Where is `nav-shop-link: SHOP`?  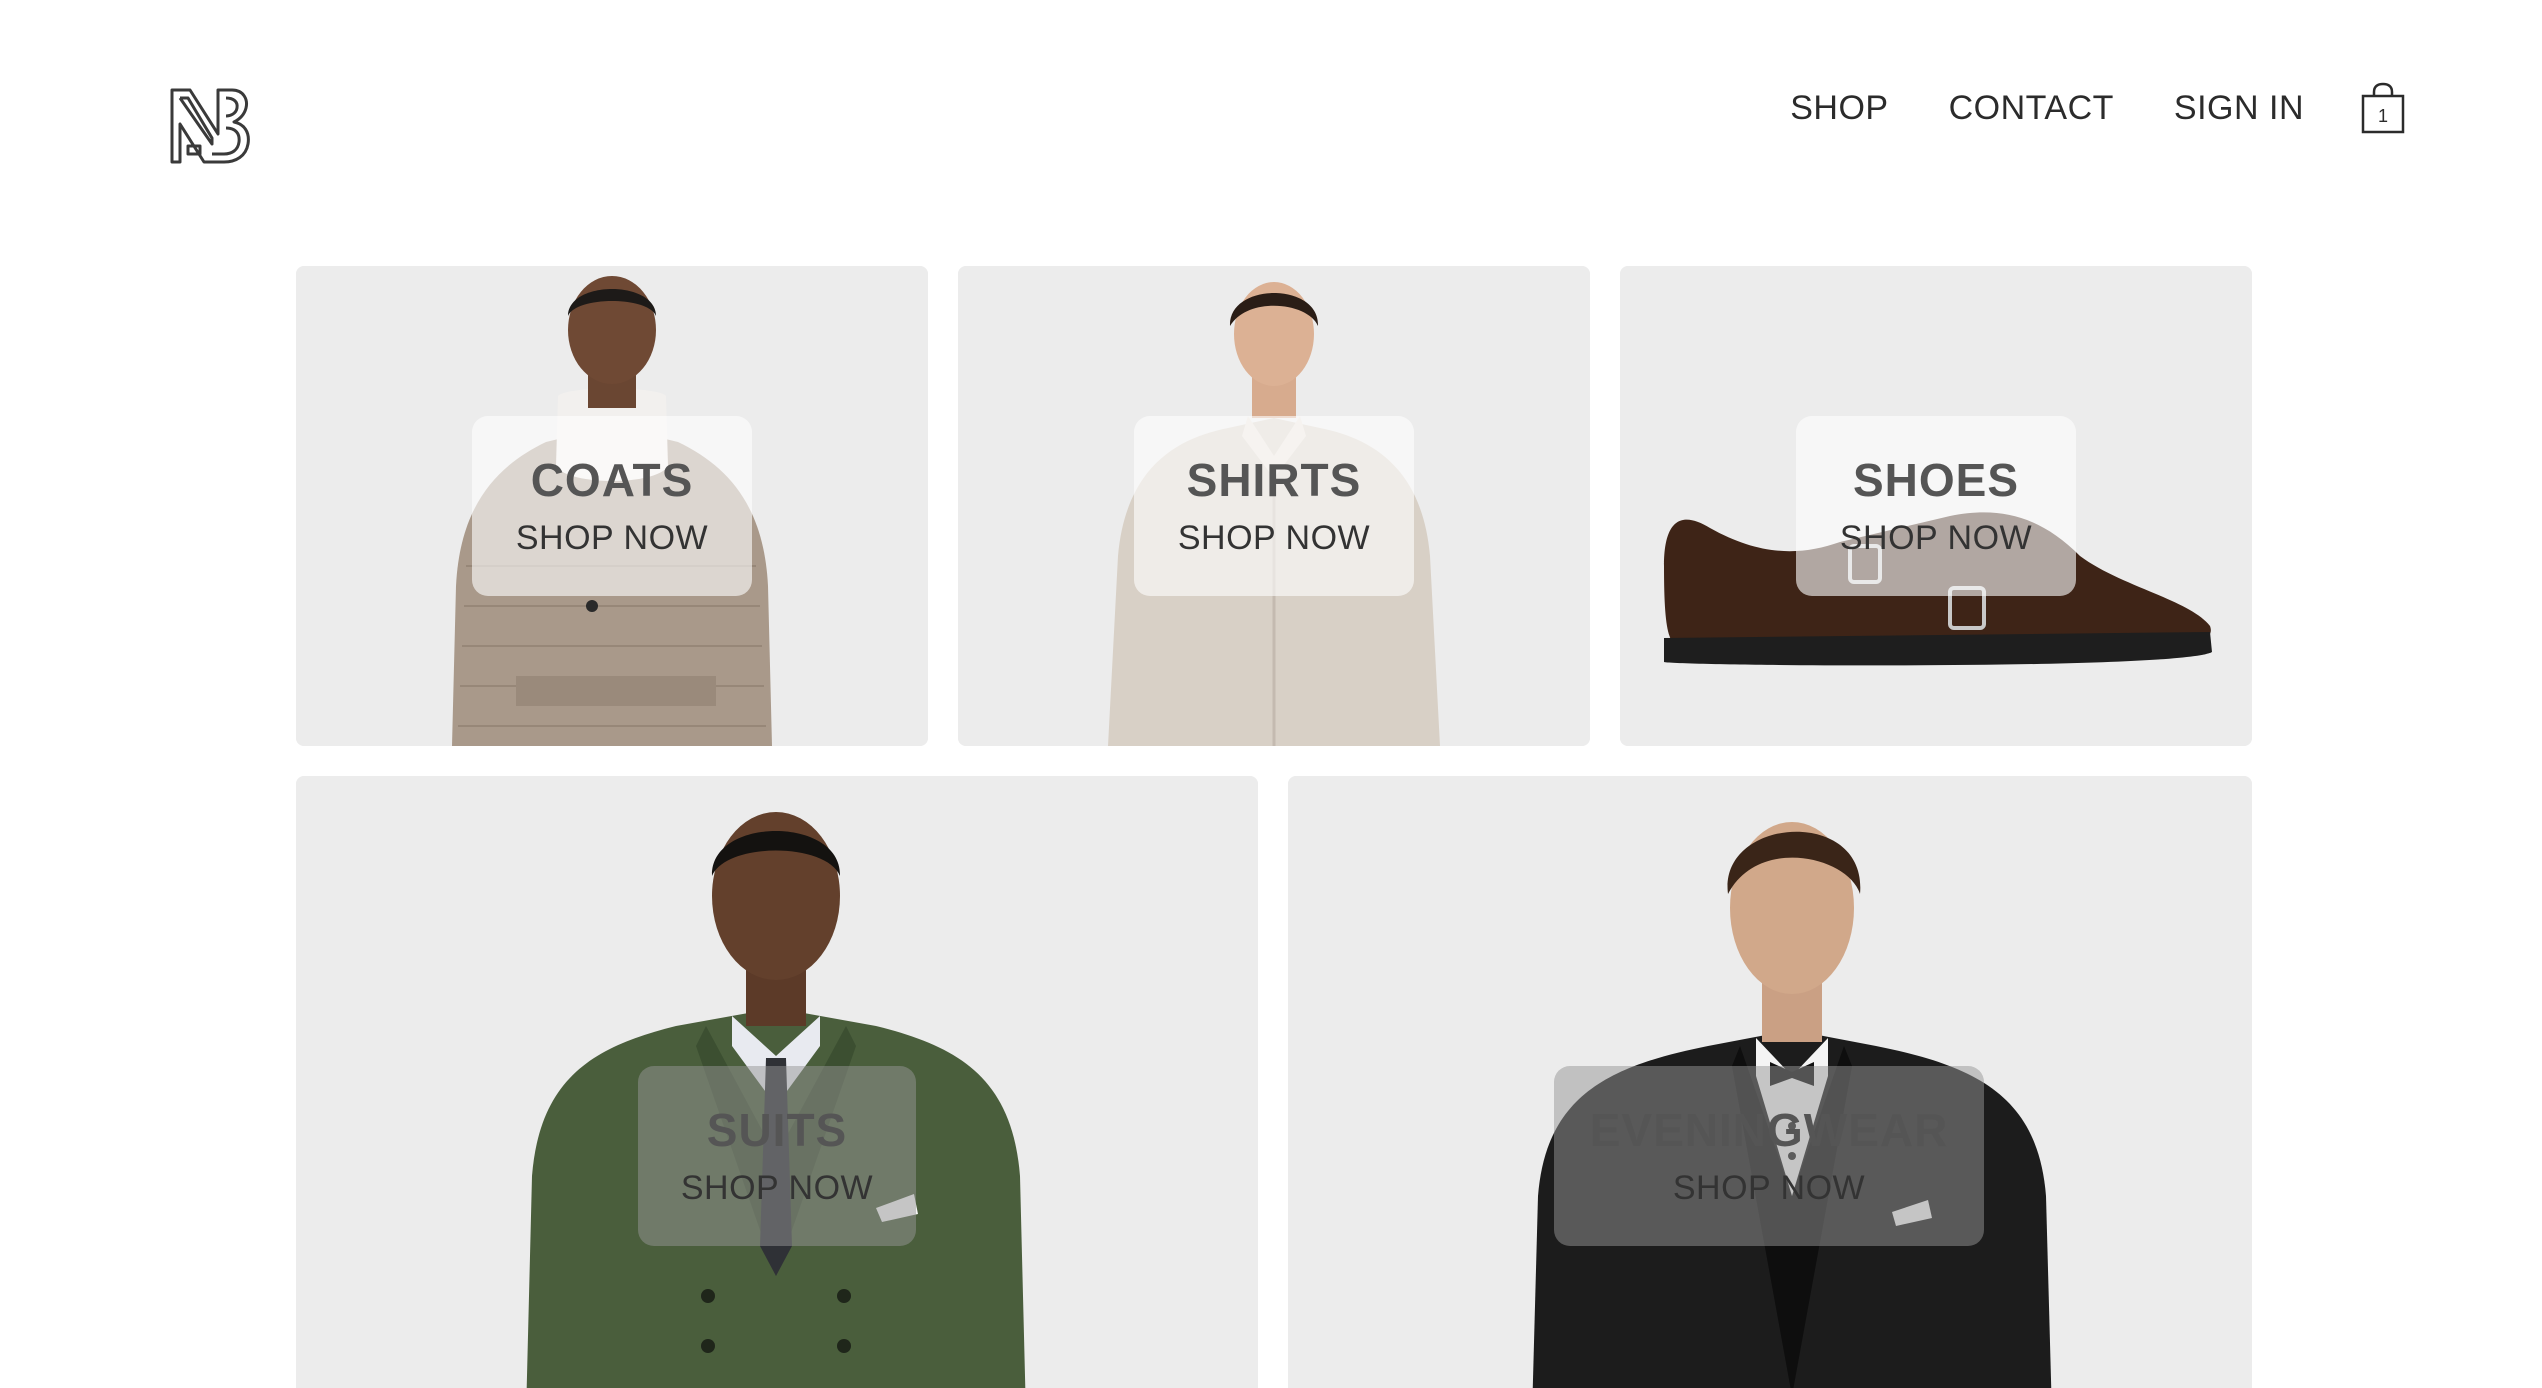 nav-shop-link: SHOP is located at coordinates (1839, 108).